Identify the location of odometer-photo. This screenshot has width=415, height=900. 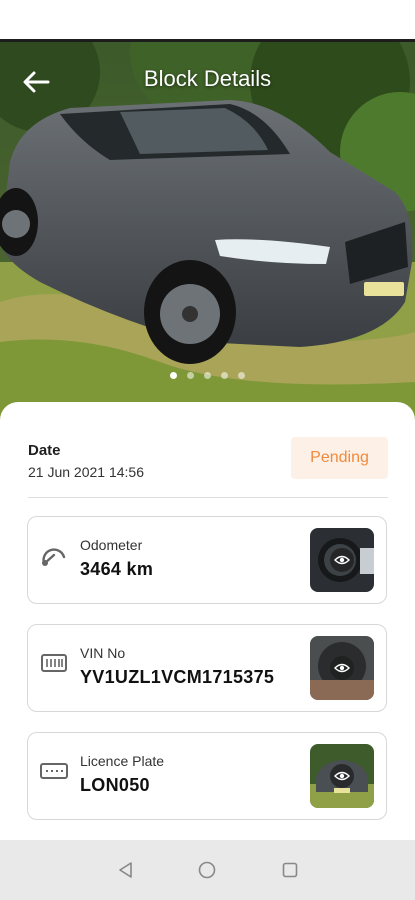
(342, 560).